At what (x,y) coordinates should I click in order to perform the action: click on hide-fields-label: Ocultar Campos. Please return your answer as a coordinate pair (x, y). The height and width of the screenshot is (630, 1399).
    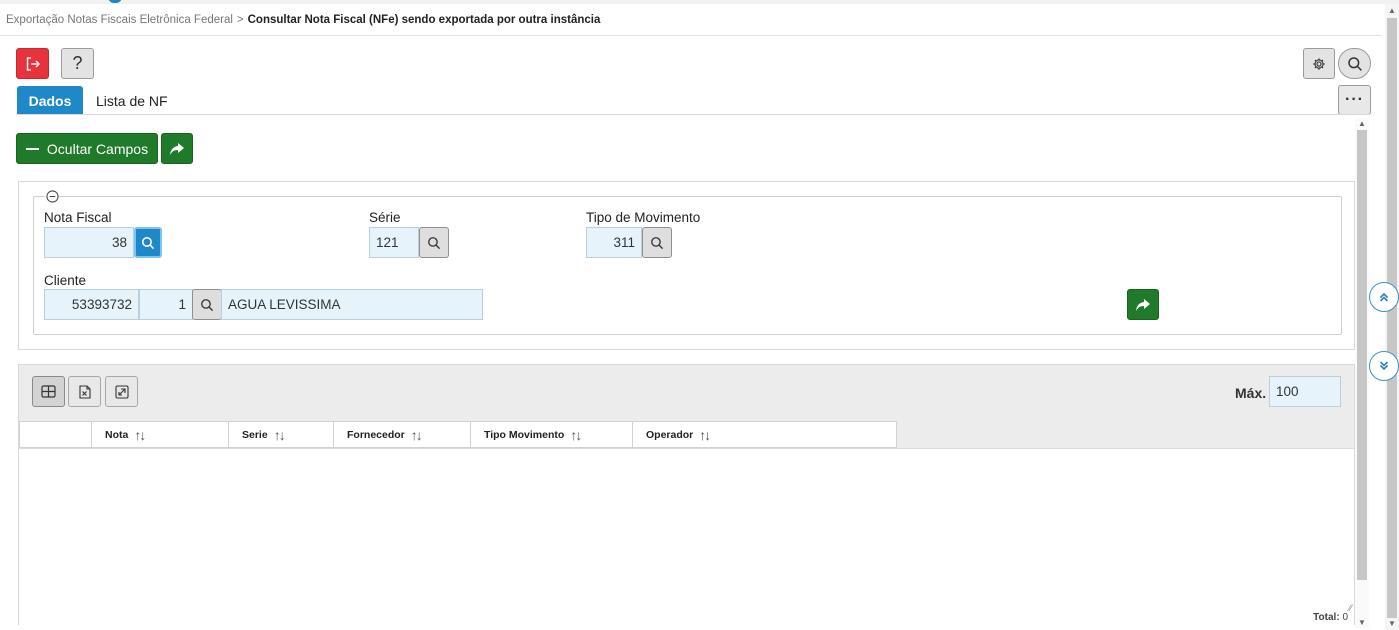
    Looking at the image, I should click on (97, 148).